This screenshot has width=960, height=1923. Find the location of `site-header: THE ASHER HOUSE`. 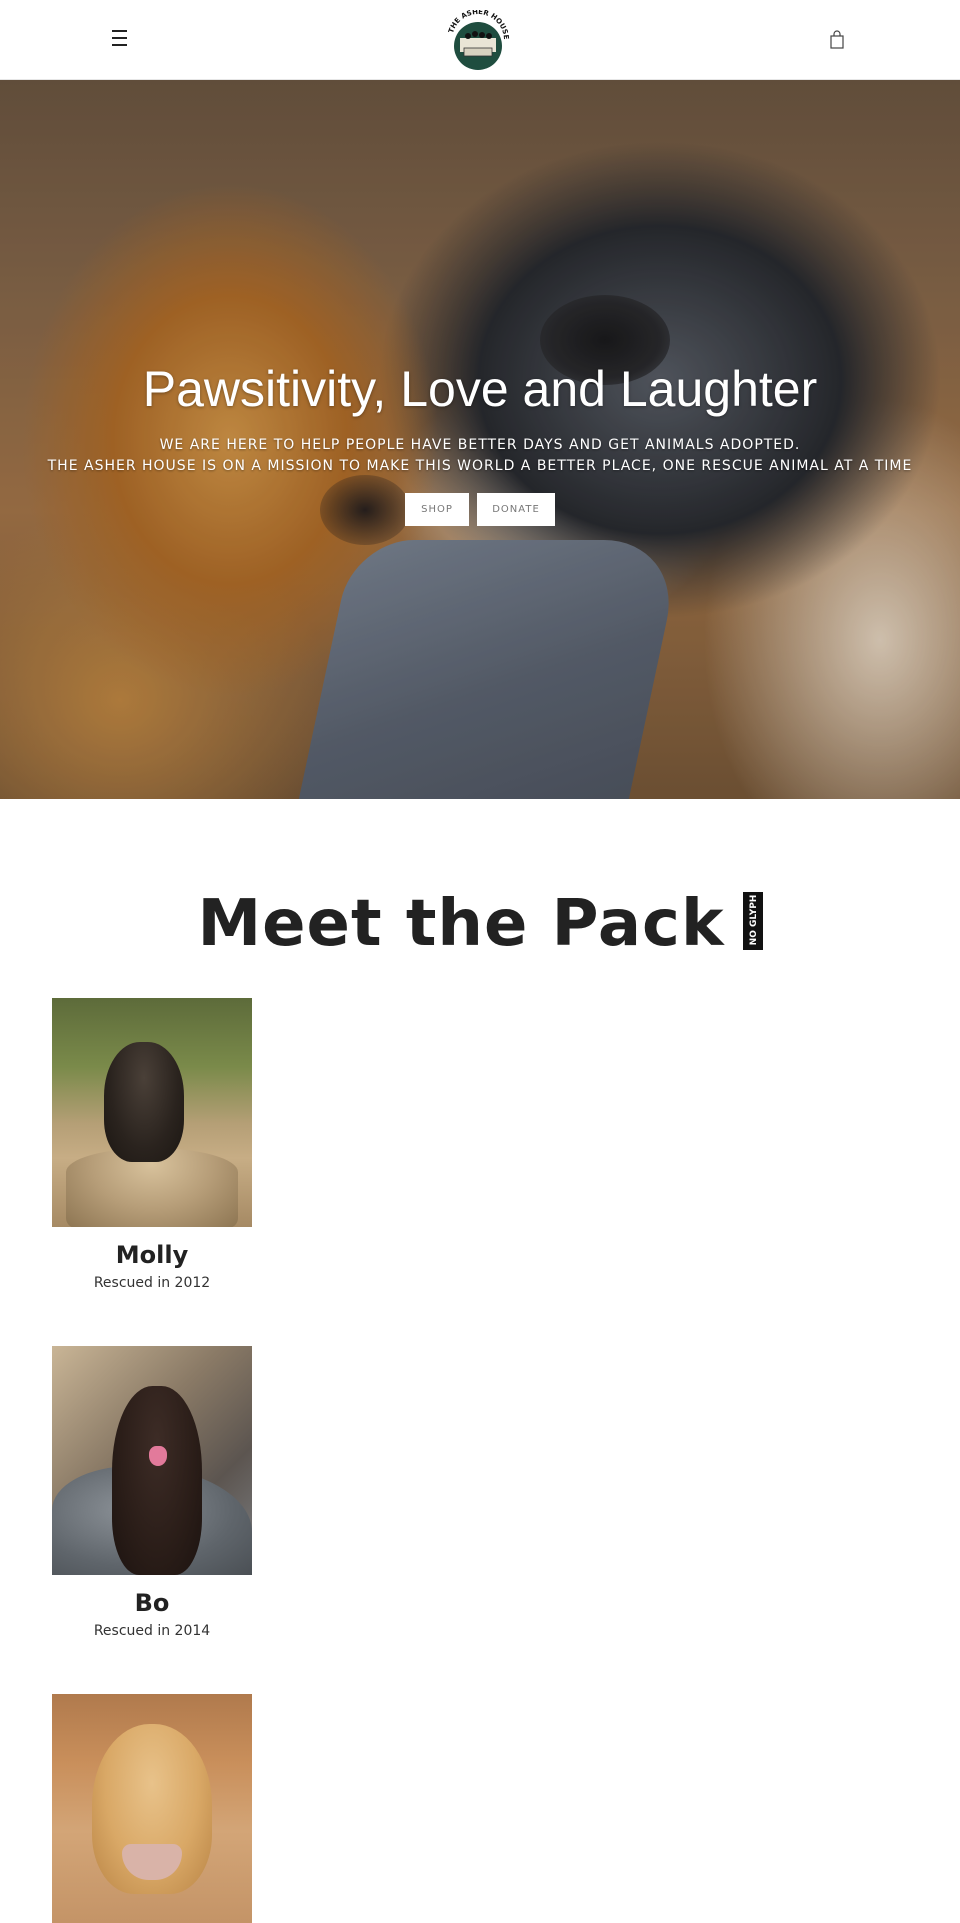

site-header: THE ASHER HOUSE is located at coordinates (480, 40).